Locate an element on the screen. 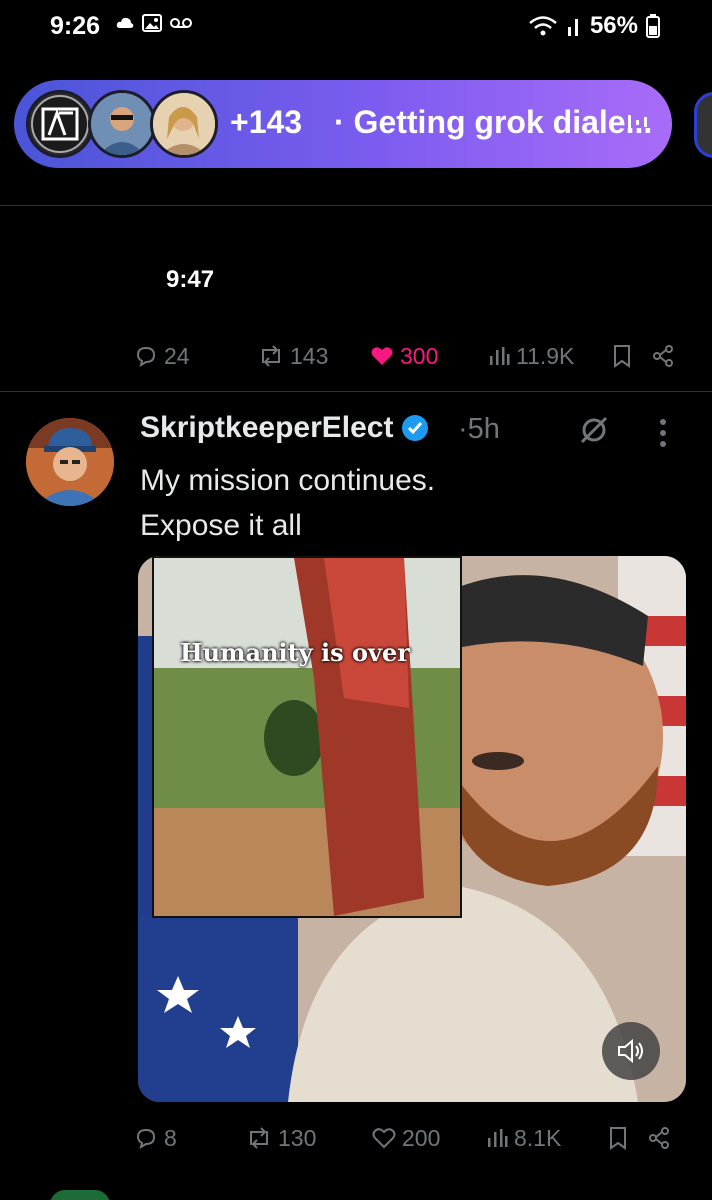 Image resolution: width=712 pixels, height=1200 pixels. author-avatar is located at coordinates (70, 462).